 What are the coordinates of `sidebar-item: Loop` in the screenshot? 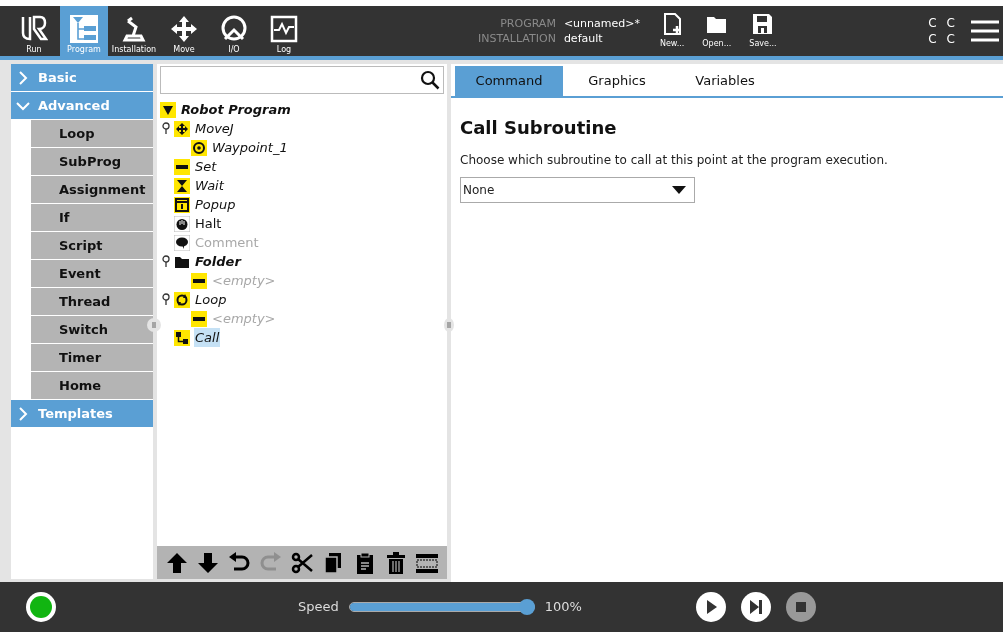 It's located at (92, 133).